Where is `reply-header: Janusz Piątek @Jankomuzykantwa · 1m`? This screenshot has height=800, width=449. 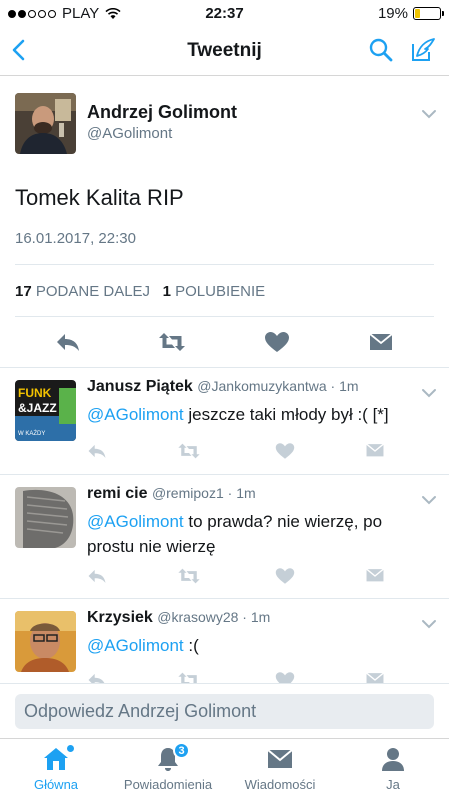
reply-header: Janusz Piątek @Jankomuzykantwa · 1m is located at coordinates (223, 387).